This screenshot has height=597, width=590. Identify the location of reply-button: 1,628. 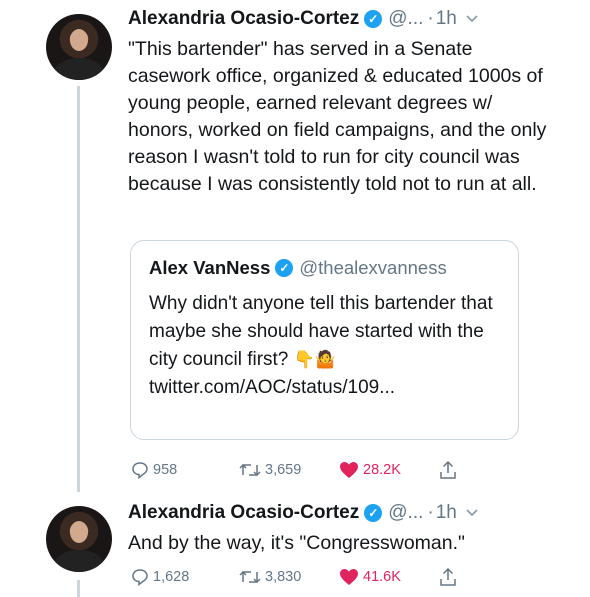
(160, 577).